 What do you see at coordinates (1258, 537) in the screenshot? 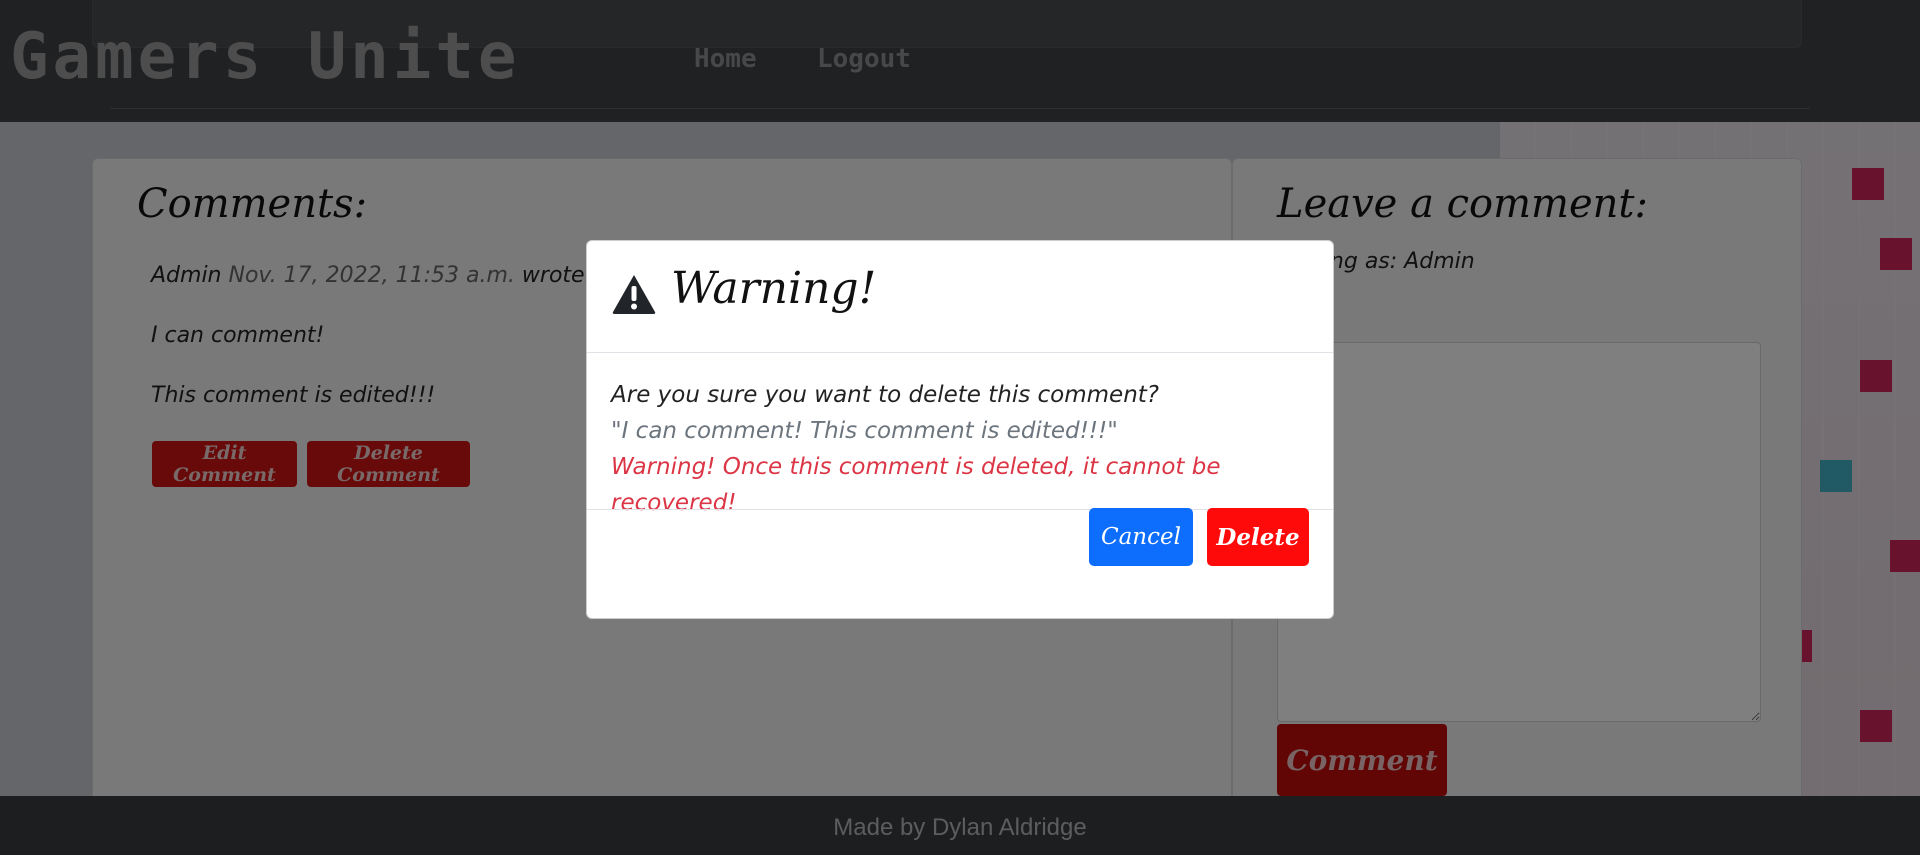
I see `modal-delete-button: Delete` at bounding box center [1258, 537].